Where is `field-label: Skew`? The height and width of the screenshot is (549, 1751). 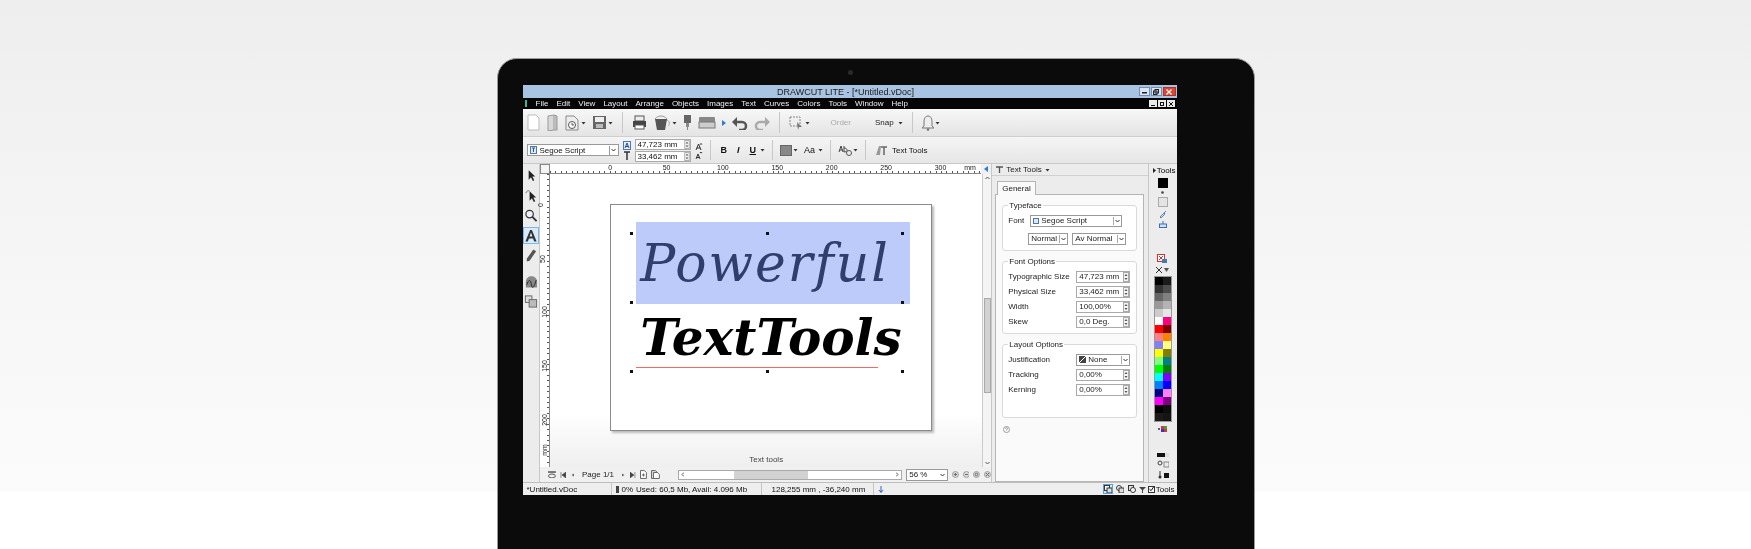
field-label: Skew is located at coordinates (1018, 321).